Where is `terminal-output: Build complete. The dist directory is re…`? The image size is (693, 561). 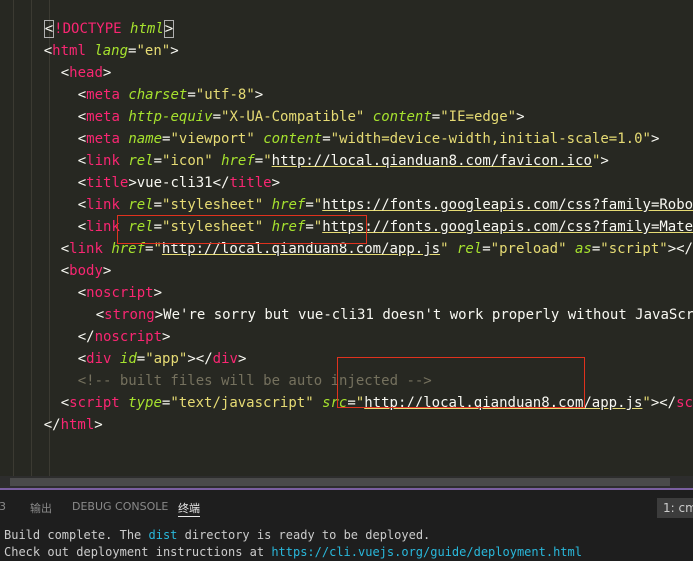 terminal-output: Build complete. The dist directory is re… is located at coordinates (346, 542).